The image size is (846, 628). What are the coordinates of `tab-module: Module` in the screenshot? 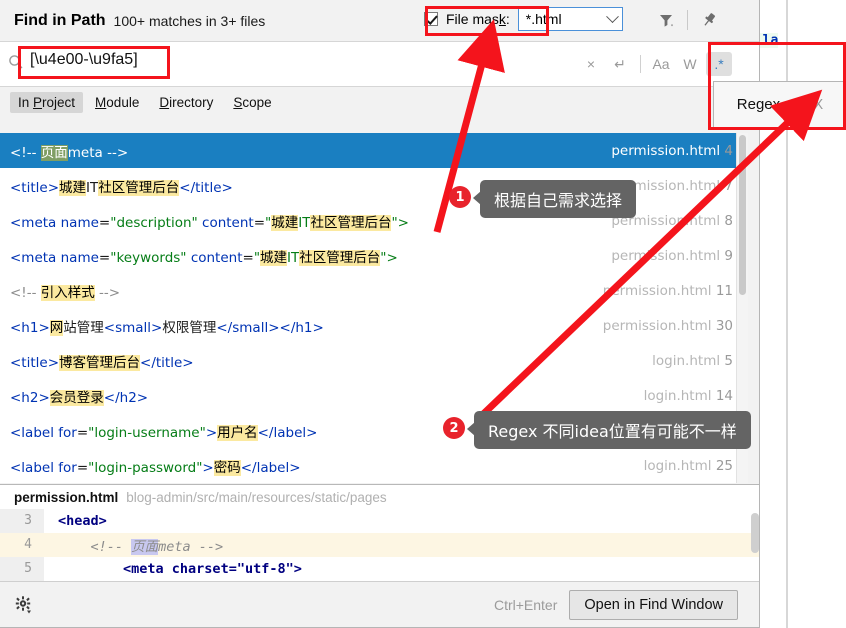 It's located at (117, 102).